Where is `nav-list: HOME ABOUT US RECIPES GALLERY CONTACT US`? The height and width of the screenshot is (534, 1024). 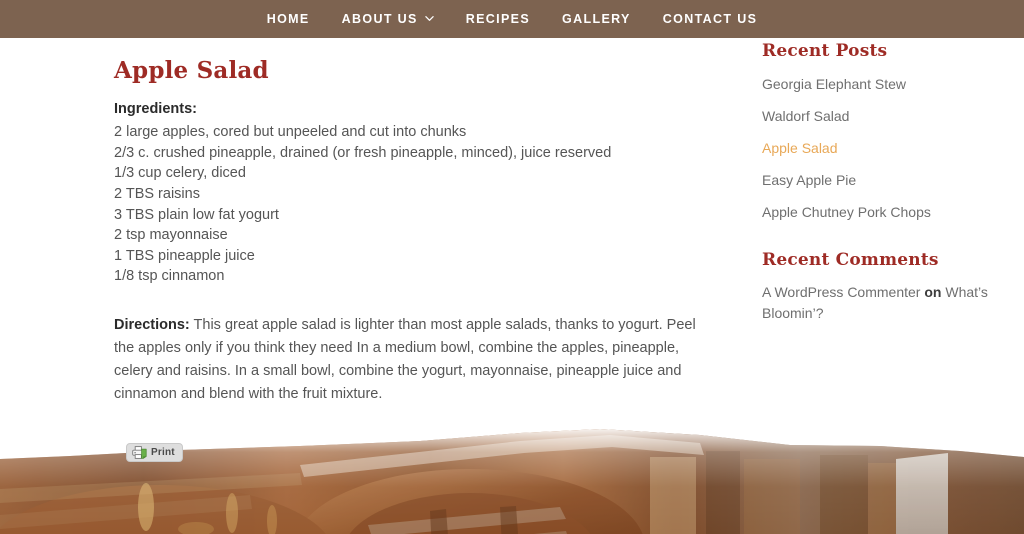
nav-list: HOME ABOUT US RECIPES GALLERY CONTACT US is located at coordinates (512, 19).